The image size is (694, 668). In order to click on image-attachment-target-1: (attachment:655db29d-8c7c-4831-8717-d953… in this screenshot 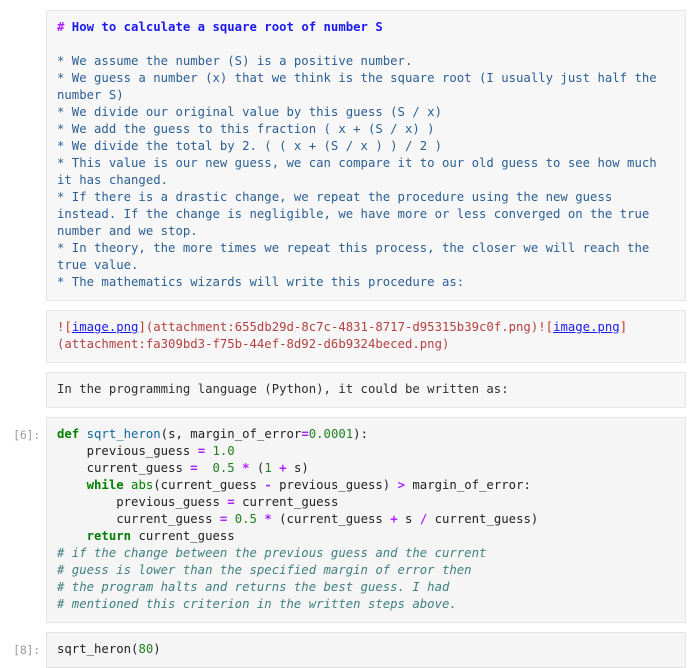, I will do `click(342, 327)`.